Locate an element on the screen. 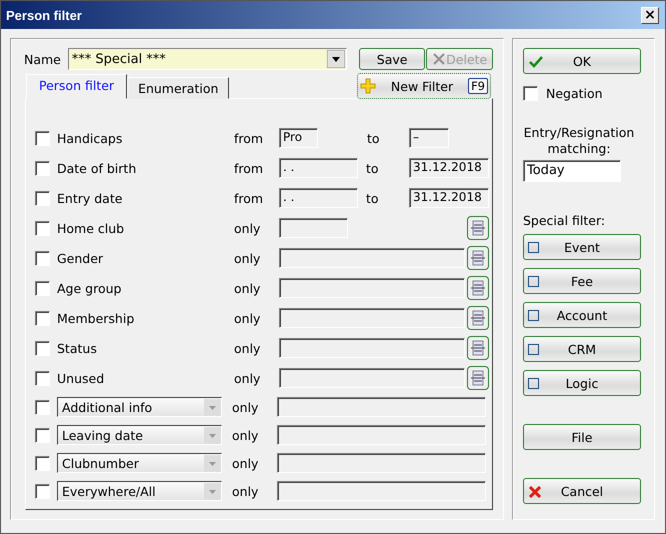 Image resolution: width=666 pixels, height=534 pixels. filter-label: Entry date is located at coordinates (90, 198).